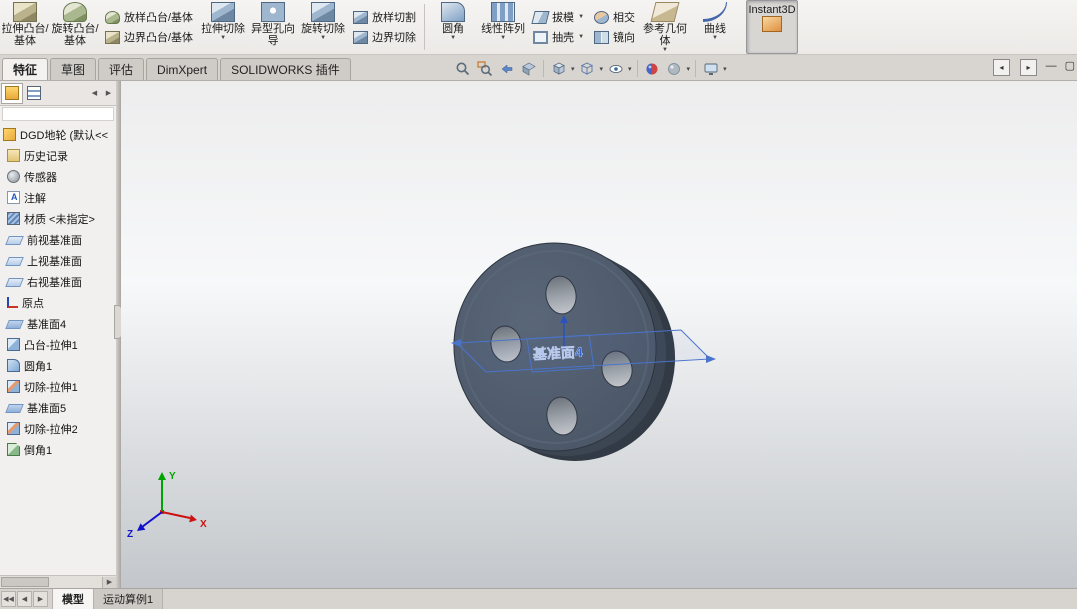 The height and width of the screenshot is (609, 1077). I want to click on display-style-icon, so click(587, 68).